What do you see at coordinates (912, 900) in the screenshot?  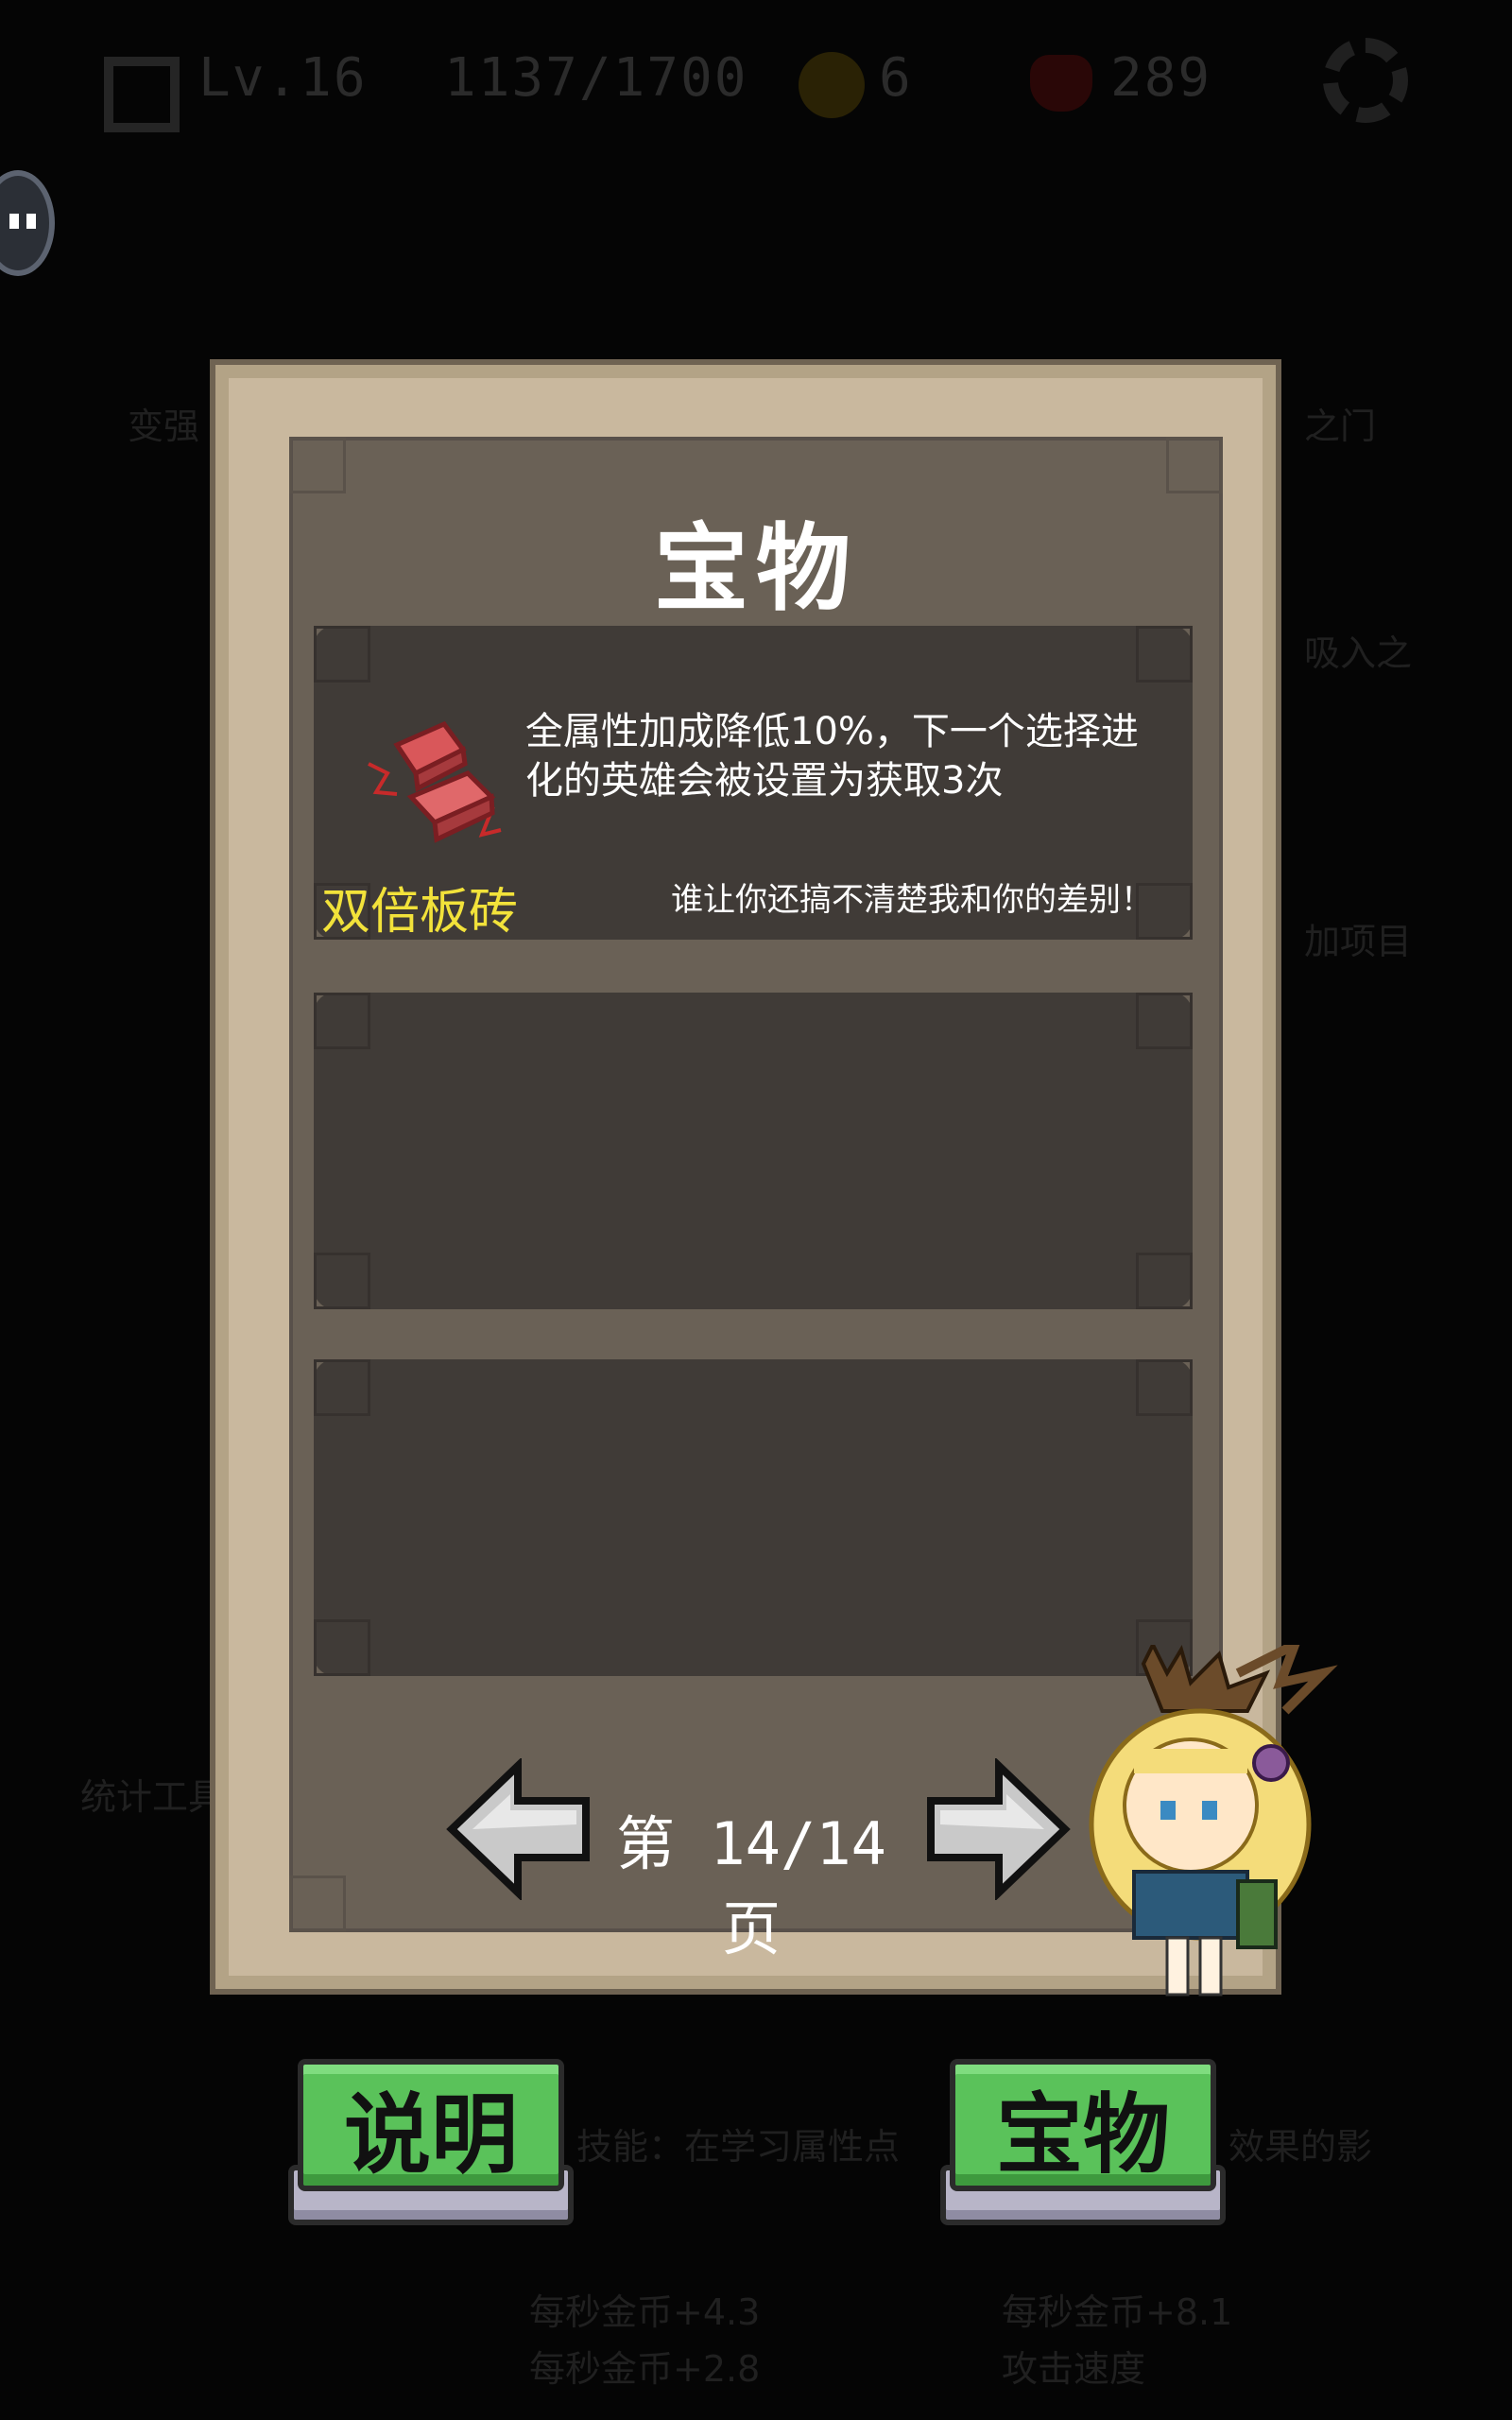 I see `treasure-quote: 谁让你还搞不清楚我和你的差别！` at bounding box center [912, 900].